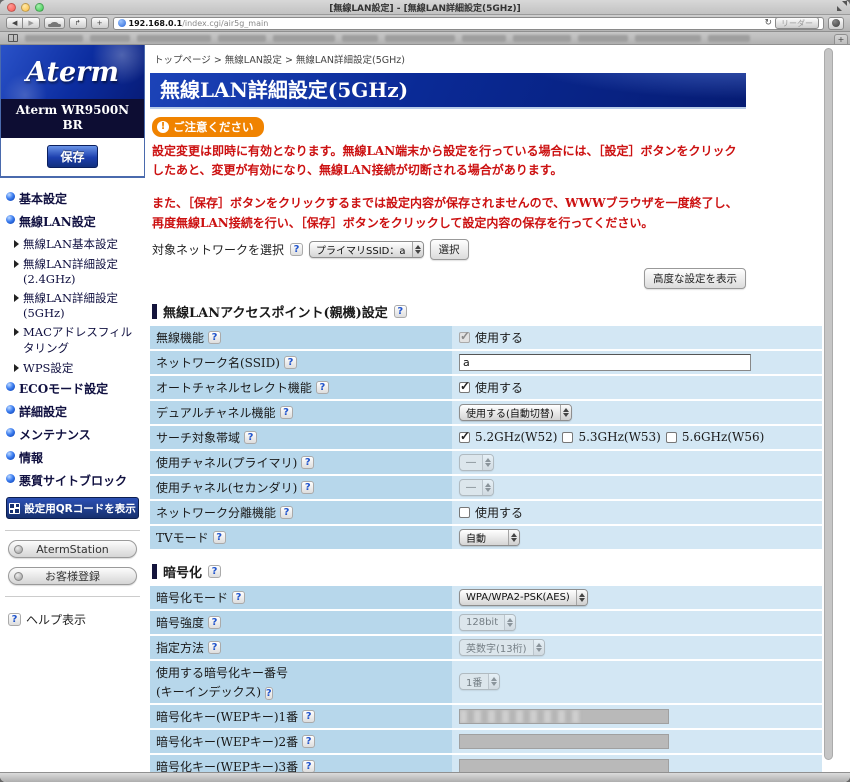 Image resolution: width=850 pixels, height=782 pixels. I want to click on help-display-link: ? ヘルプ表示, so click(76, 619).